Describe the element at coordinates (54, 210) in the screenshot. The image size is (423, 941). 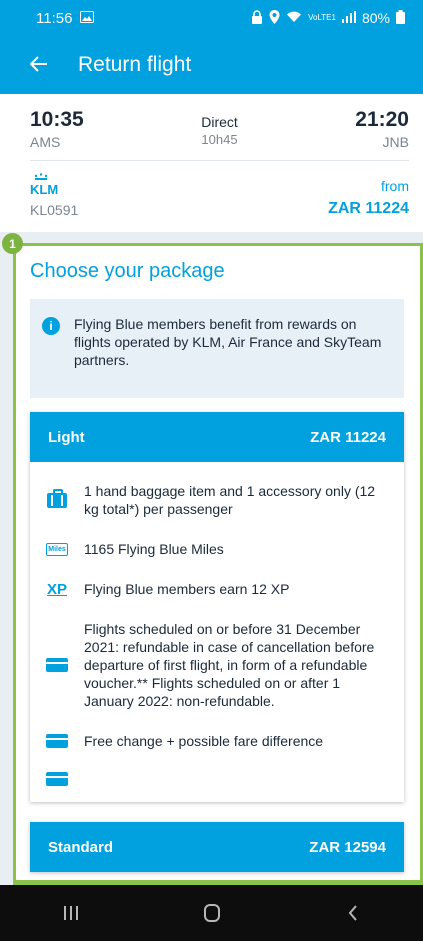
I see `flight-number: KL0591` at that location.